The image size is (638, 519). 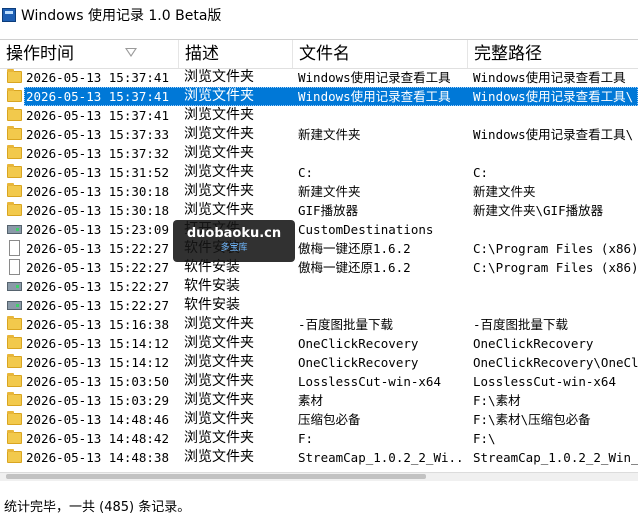 What do you see at coordinates (97, 153) in the screenshot?
I see `cell-time: 2026-05-13 15:37:32` at bounding box center [97, 153].